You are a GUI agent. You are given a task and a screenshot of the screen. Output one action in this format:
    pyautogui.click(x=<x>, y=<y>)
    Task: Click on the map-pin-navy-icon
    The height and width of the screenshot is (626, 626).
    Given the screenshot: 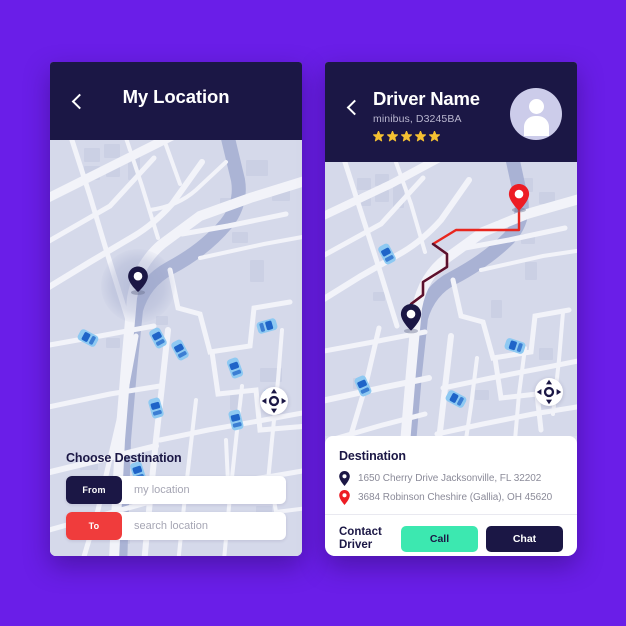 What is the action you would take?
    pyautogui.click(x=344, y=478)
    